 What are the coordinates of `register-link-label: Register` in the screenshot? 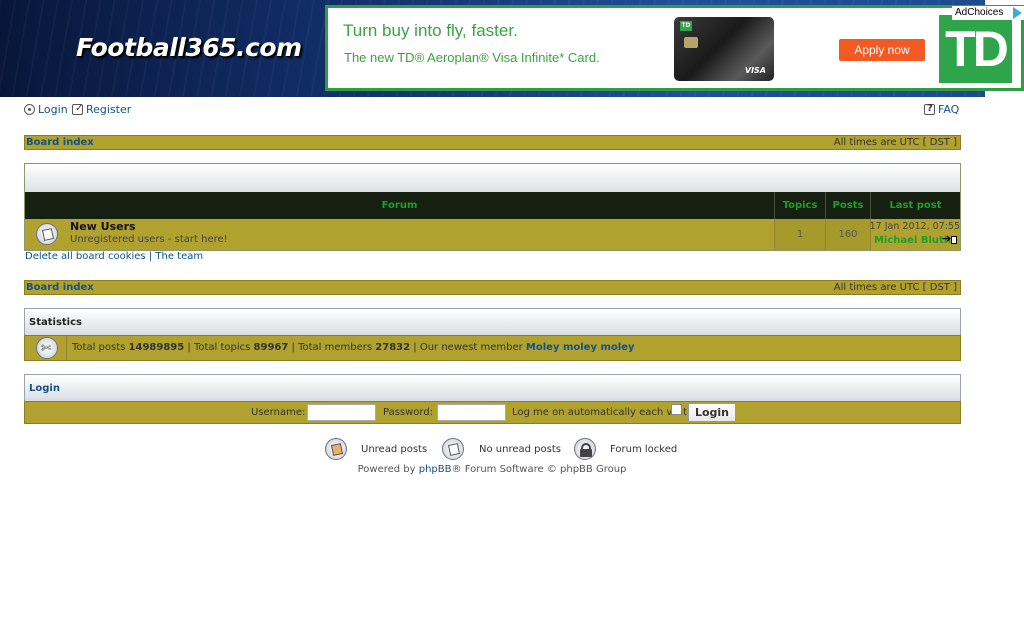 It's located at (109, 109).